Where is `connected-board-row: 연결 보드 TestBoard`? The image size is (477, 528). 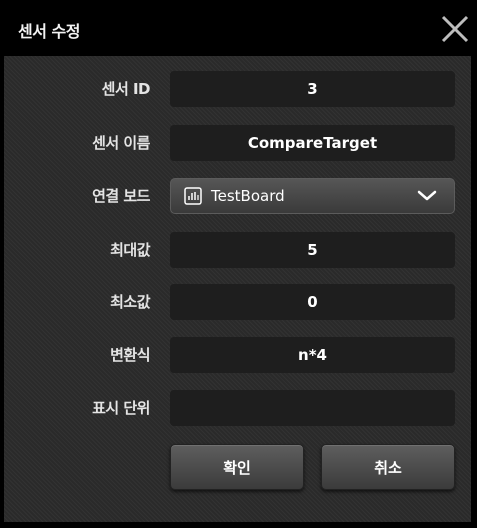
connected-board-row: 연결 보드 TestBoard is located at coordinates (237, 196).